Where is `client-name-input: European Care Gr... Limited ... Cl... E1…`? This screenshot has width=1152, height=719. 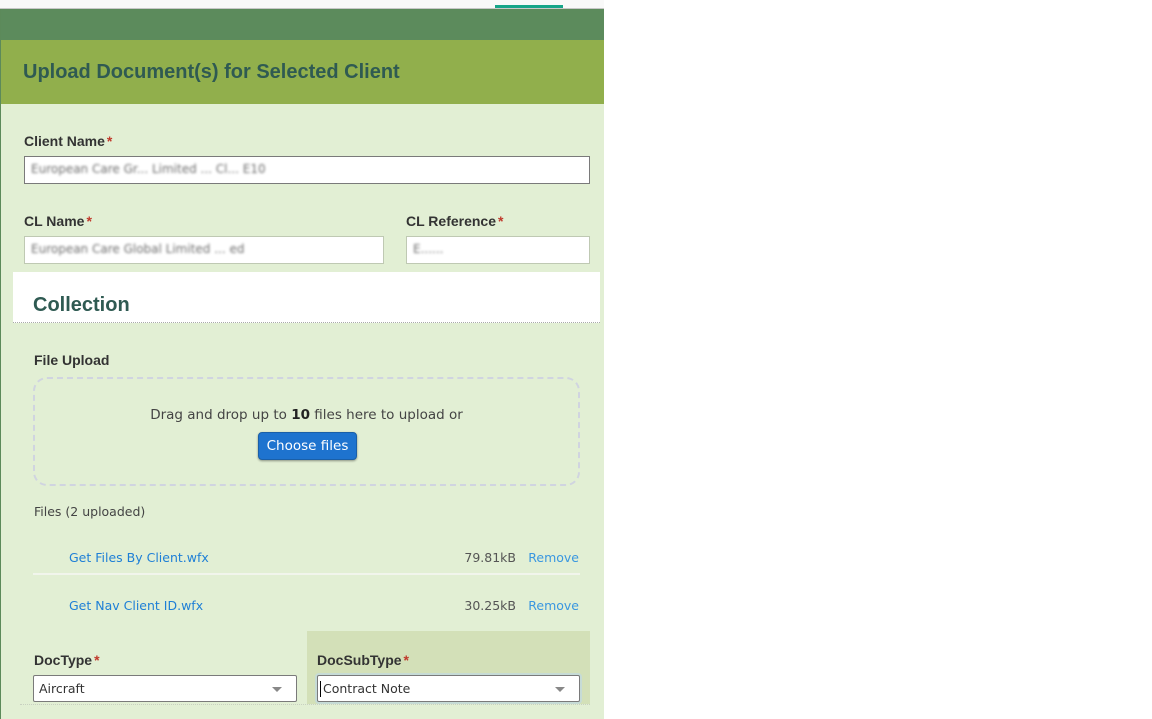
client-name-input: European Care Gr... Limited ... Cl... E1… is located at coordinates (307, 170).